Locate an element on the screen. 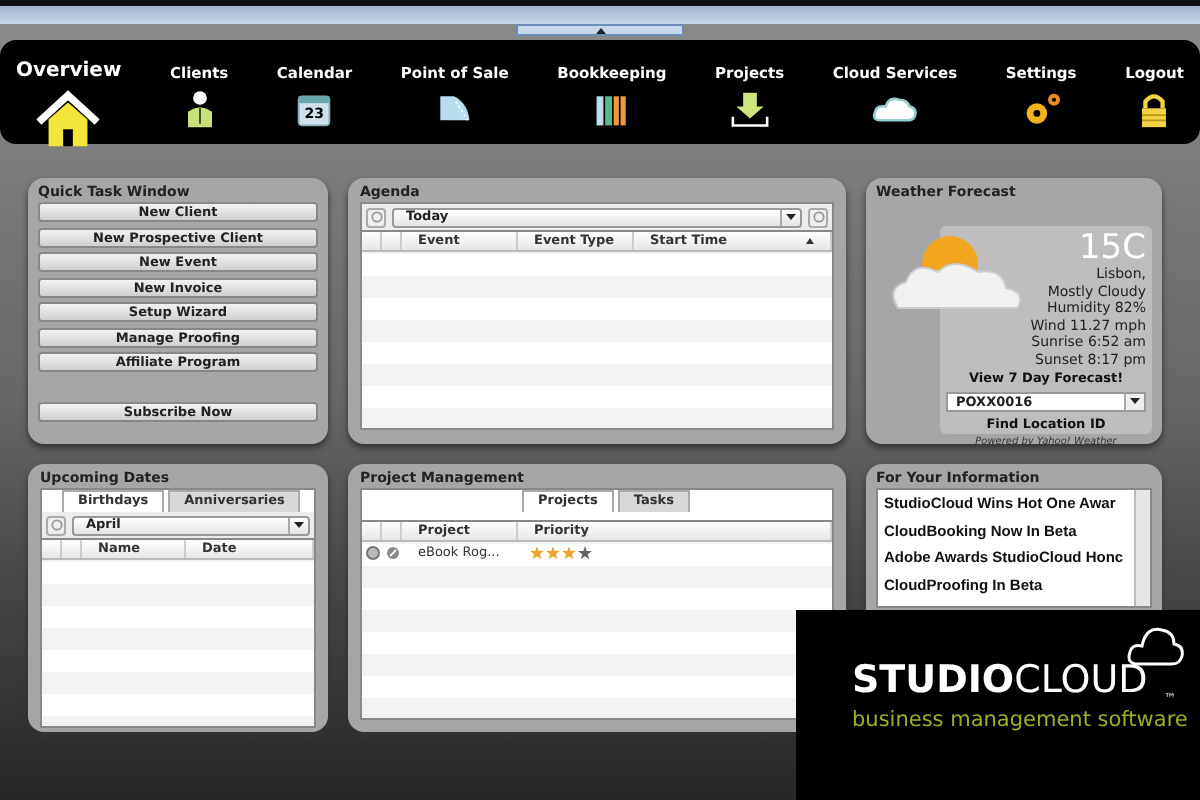 The height and width of the screenshot is (800, 1200). temperature: 15C is located at coordinates (1112, 248).